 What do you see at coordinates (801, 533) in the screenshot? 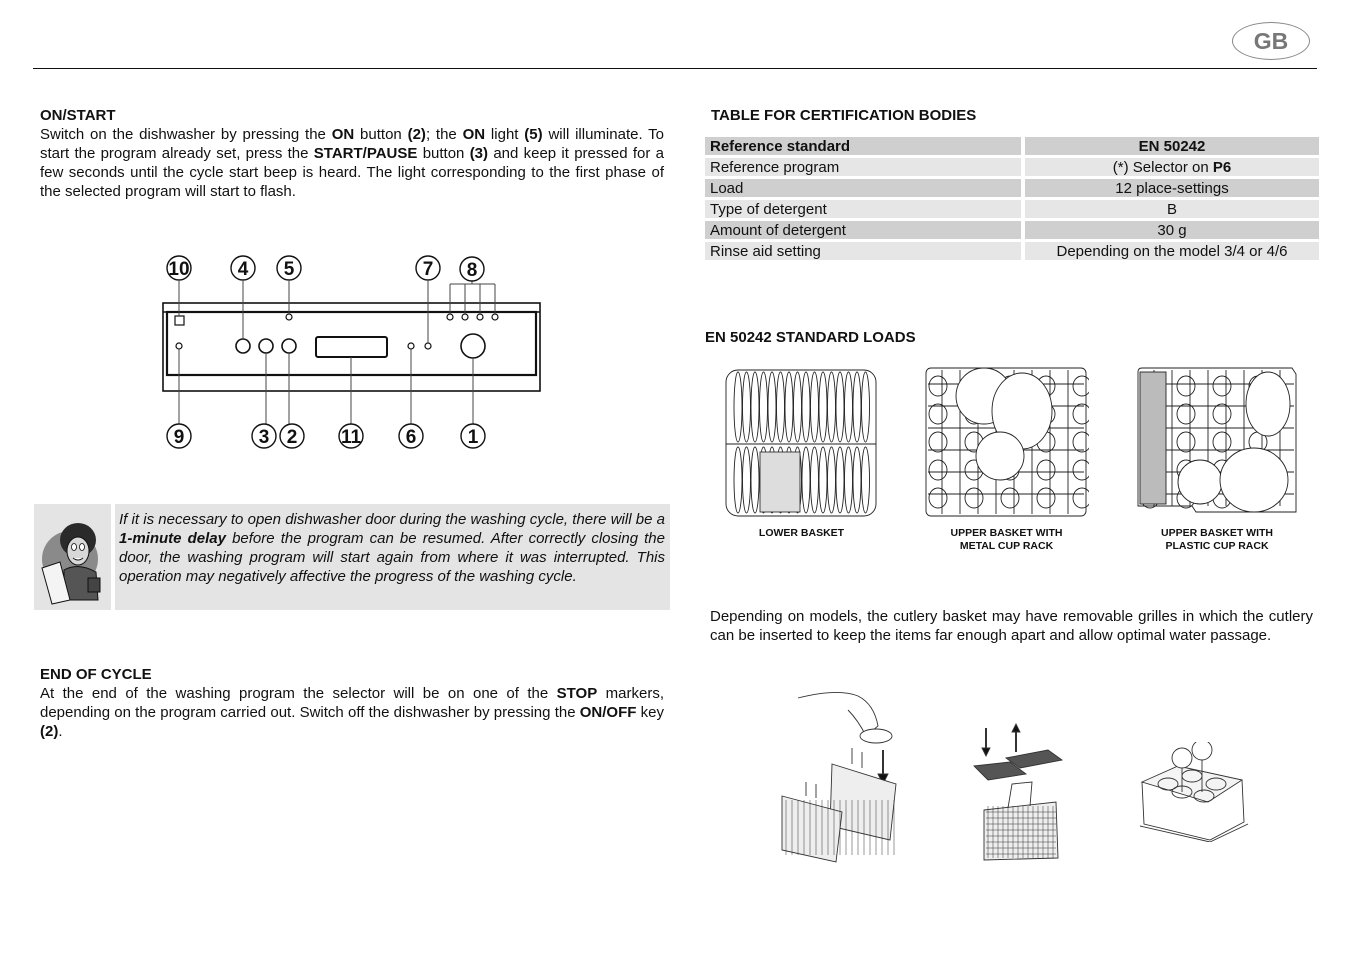
I see `lower-basket-caption: LOWER BASKET` at bounding box center [801, 533].